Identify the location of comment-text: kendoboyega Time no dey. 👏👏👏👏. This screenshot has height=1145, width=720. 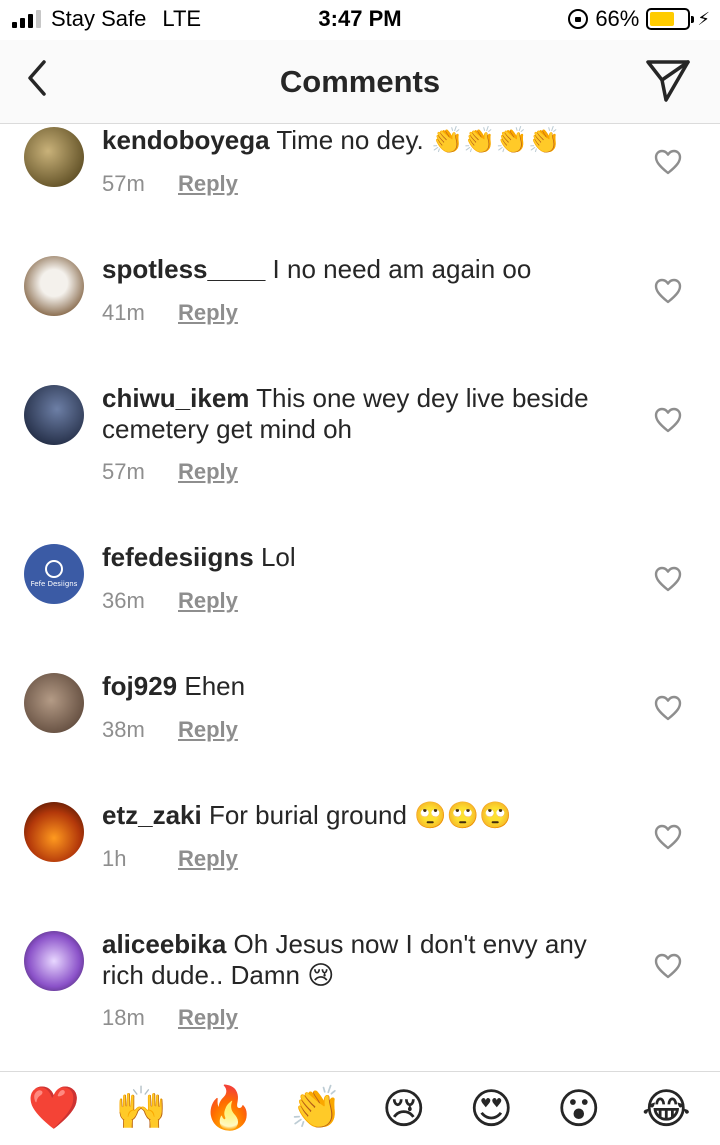
(367, 140).